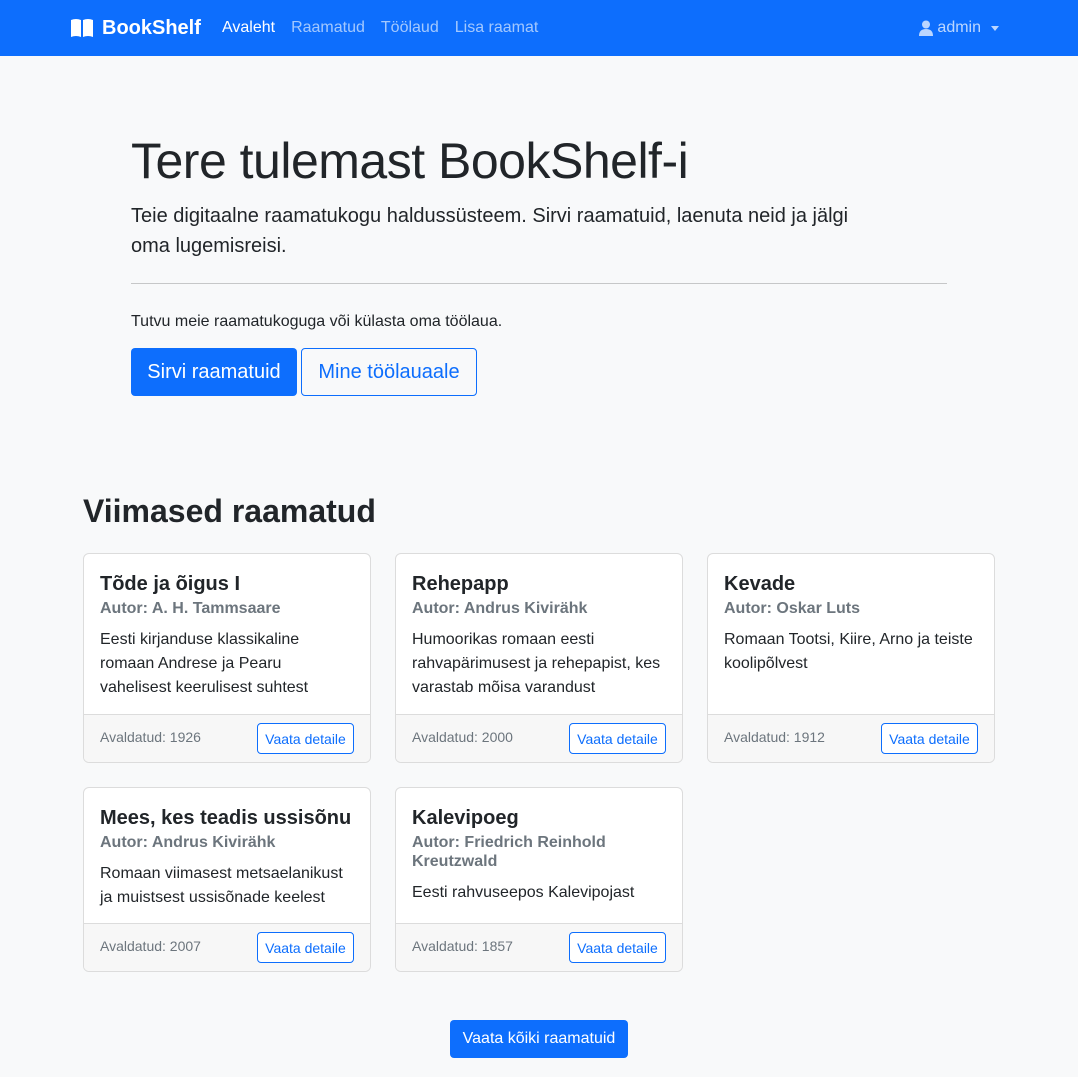 Image resolution: width=1078 pixels, height=1077 pixels. I want to click on card-footer: Avaldatud: 2000 Vaata detaile, so click(539, 738).